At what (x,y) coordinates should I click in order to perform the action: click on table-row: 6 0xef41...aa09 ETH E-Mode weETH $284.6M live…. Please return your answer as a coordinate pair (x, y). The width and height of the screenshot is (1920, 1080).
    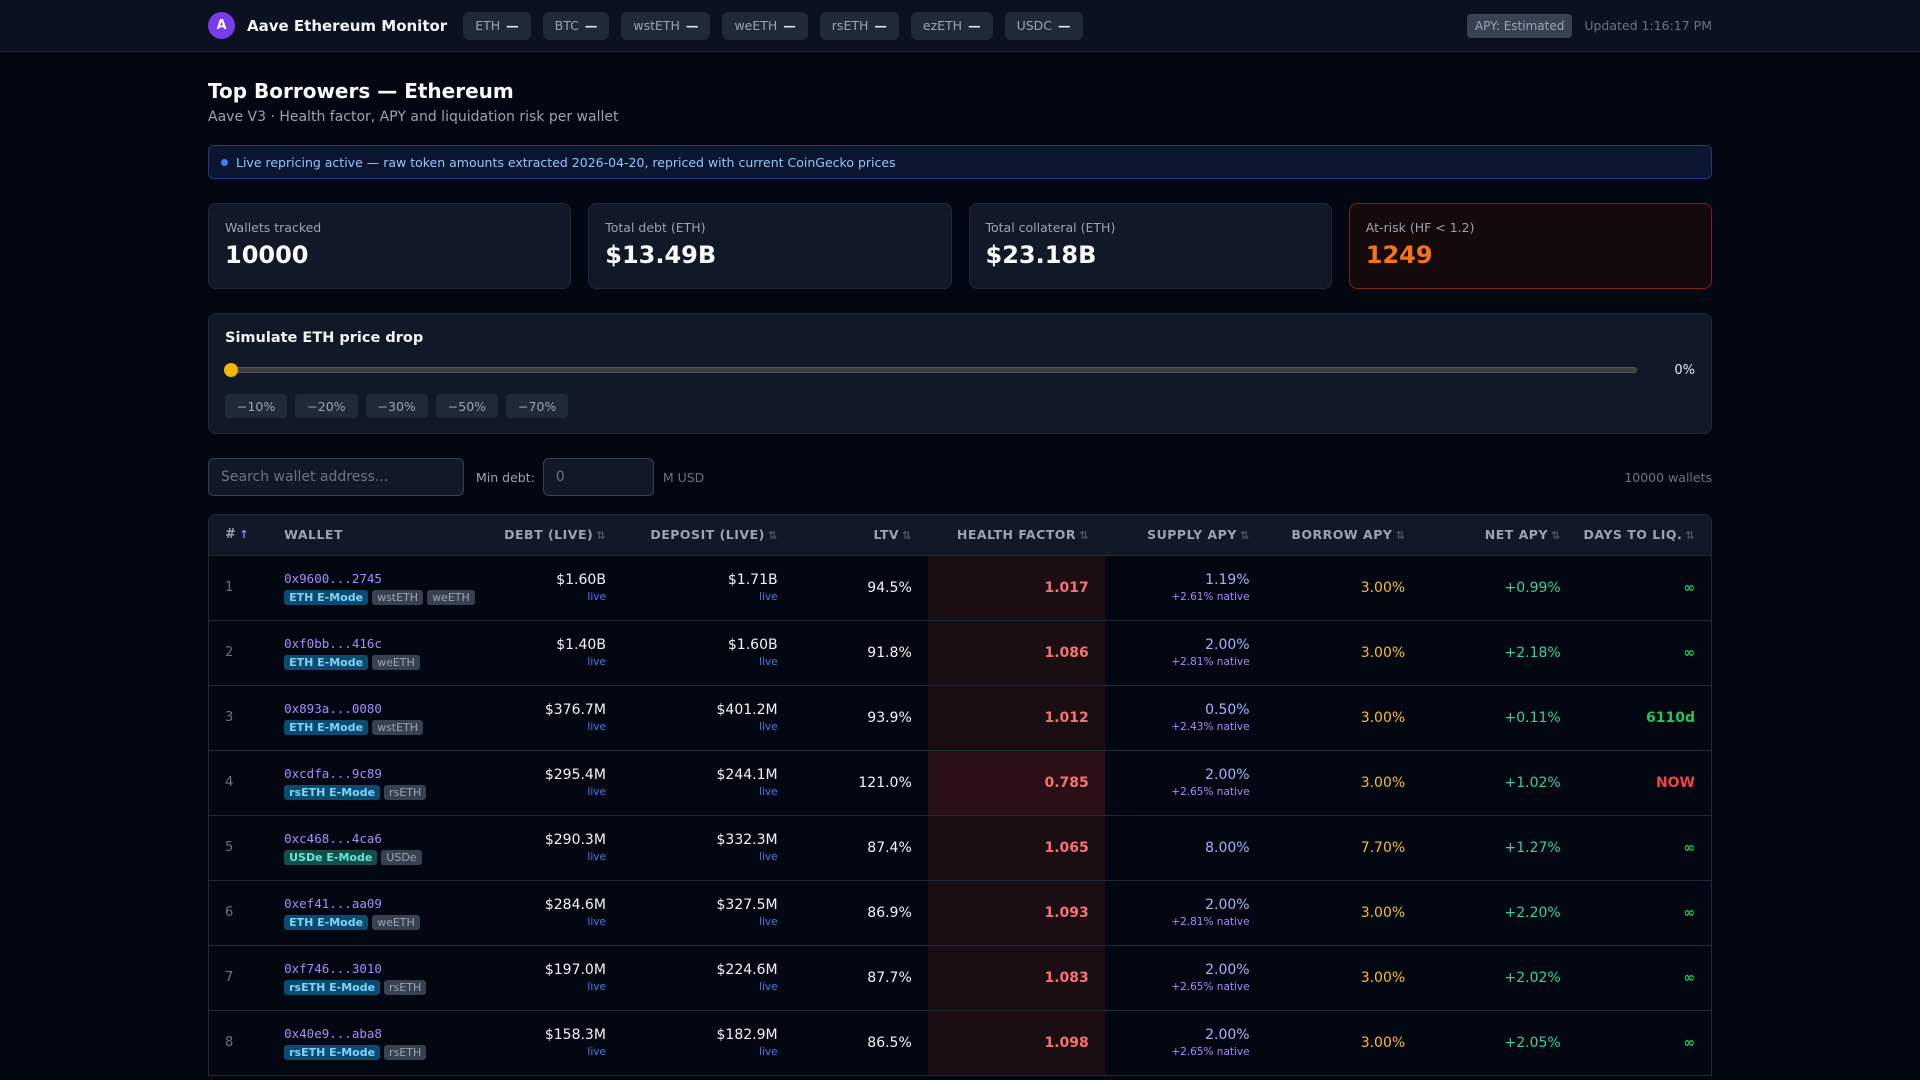
    Looking at the image, I should click on (960, 912).